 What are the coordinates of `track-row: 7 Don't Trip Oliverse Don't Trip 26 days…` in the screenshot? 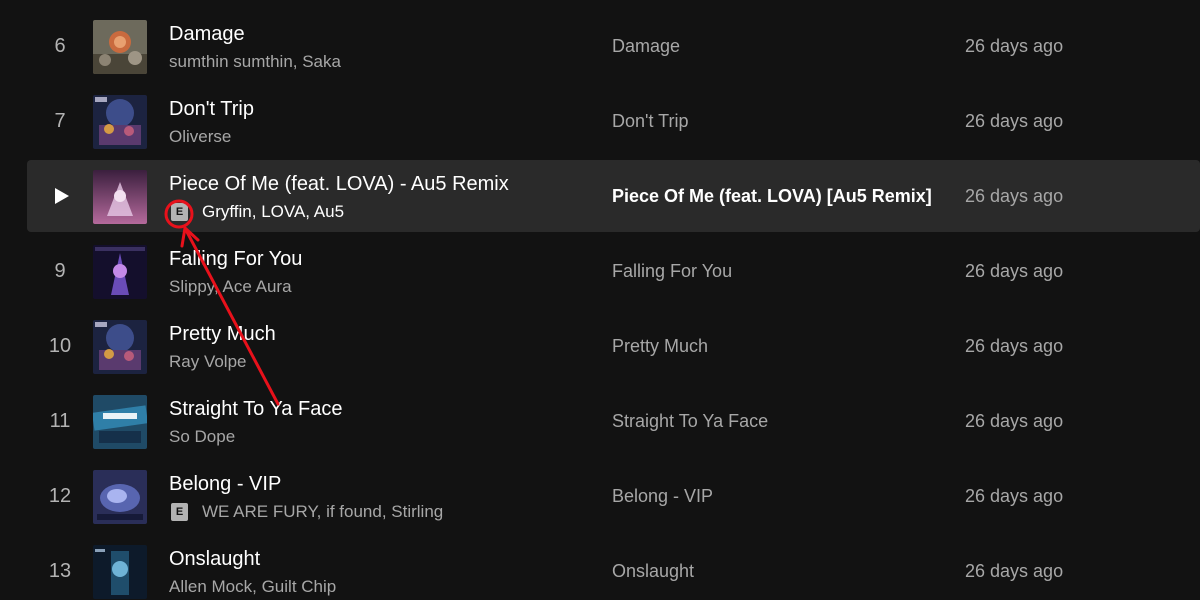 It's located at (613, 121).